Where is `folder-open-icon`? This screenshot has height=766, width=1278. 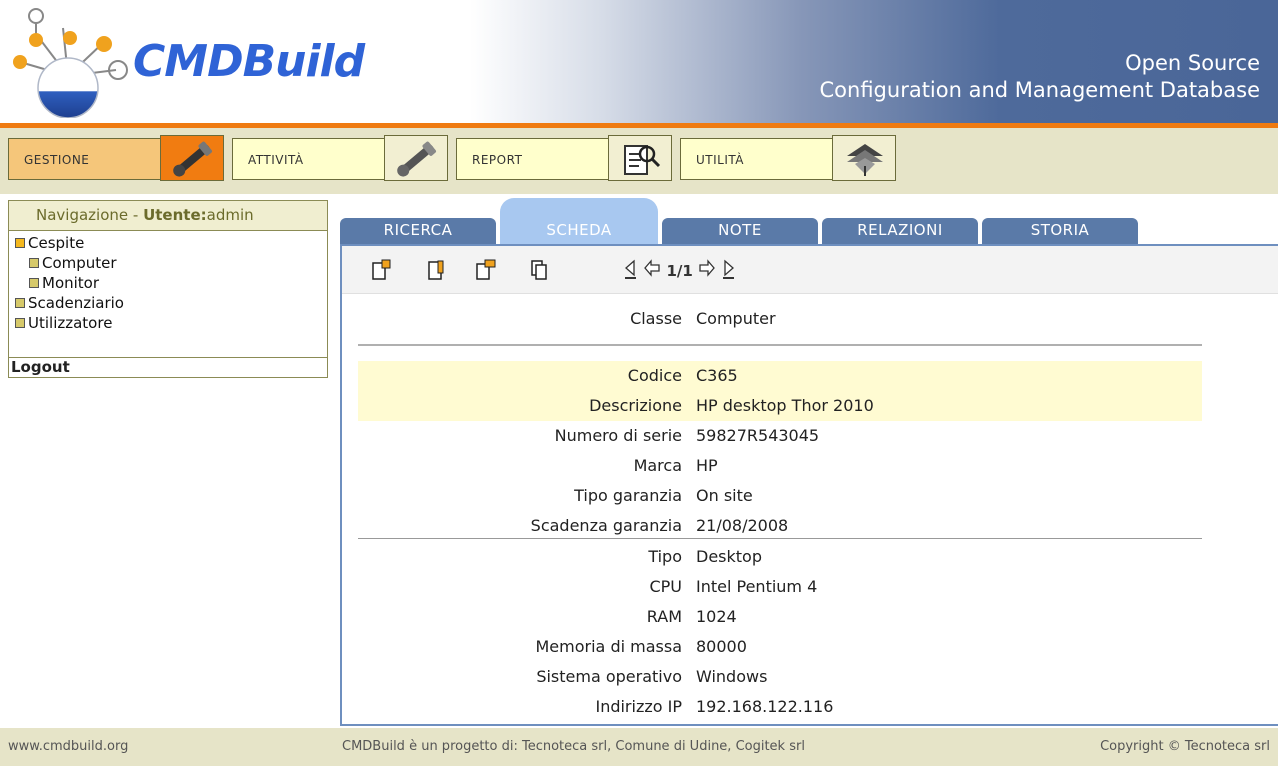
folder-open-icon is located at coordinates (20, 243).